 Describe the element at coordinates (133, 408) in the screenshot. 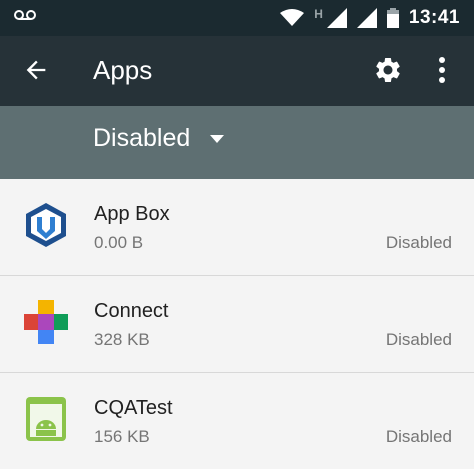

I see `app-name: CQATest` at that location.